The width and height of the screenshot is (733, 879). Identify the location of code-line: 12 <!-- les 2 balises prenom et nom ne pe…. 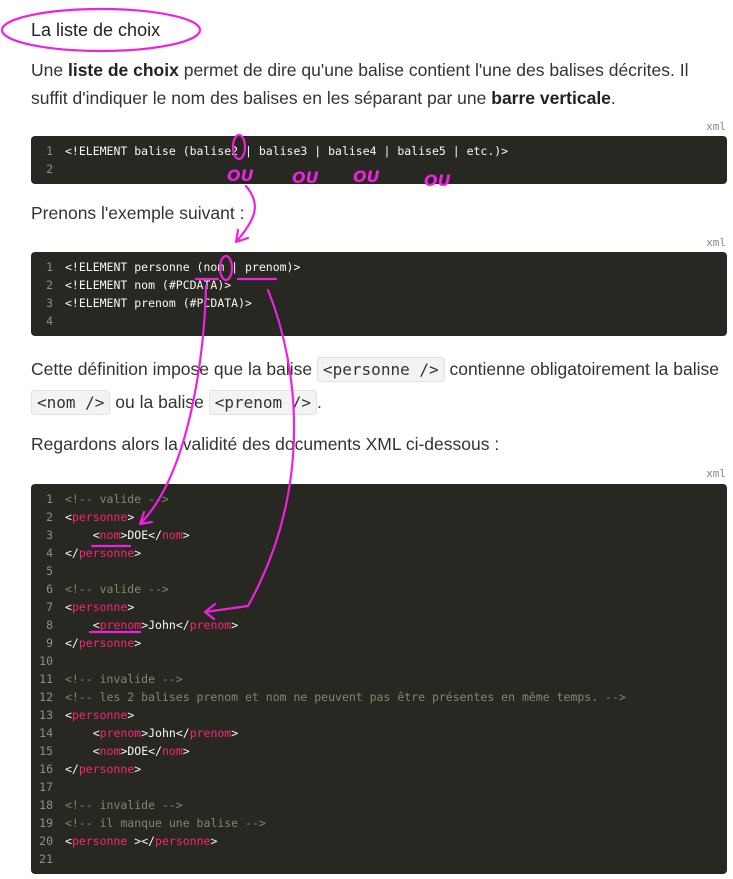
(379, 697).